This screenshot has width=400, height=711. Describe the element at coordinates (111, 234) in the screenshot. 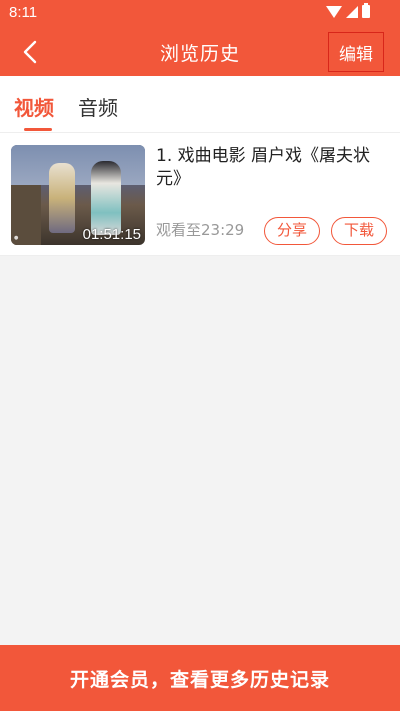

I see `video-duration: 01:51:15` at that location.